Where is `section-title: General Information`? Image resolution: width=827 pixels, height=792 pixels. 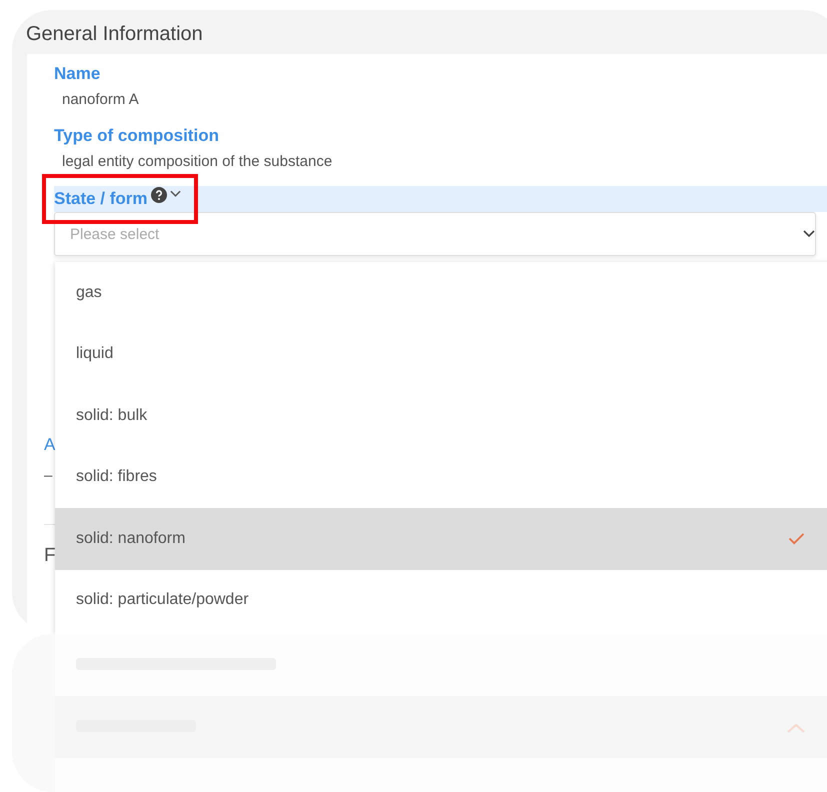 section-title: General Information is located at coordinates (115, 34).